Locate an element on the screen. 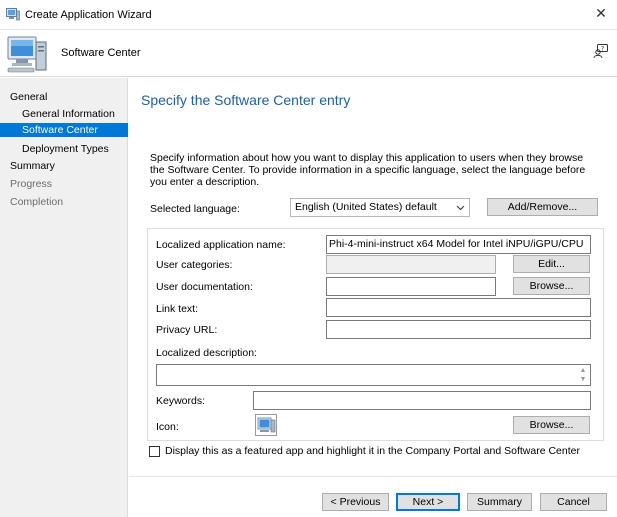 The image size is (617, 517). link-text-label: Link text: is located at coordinates (177, 309).